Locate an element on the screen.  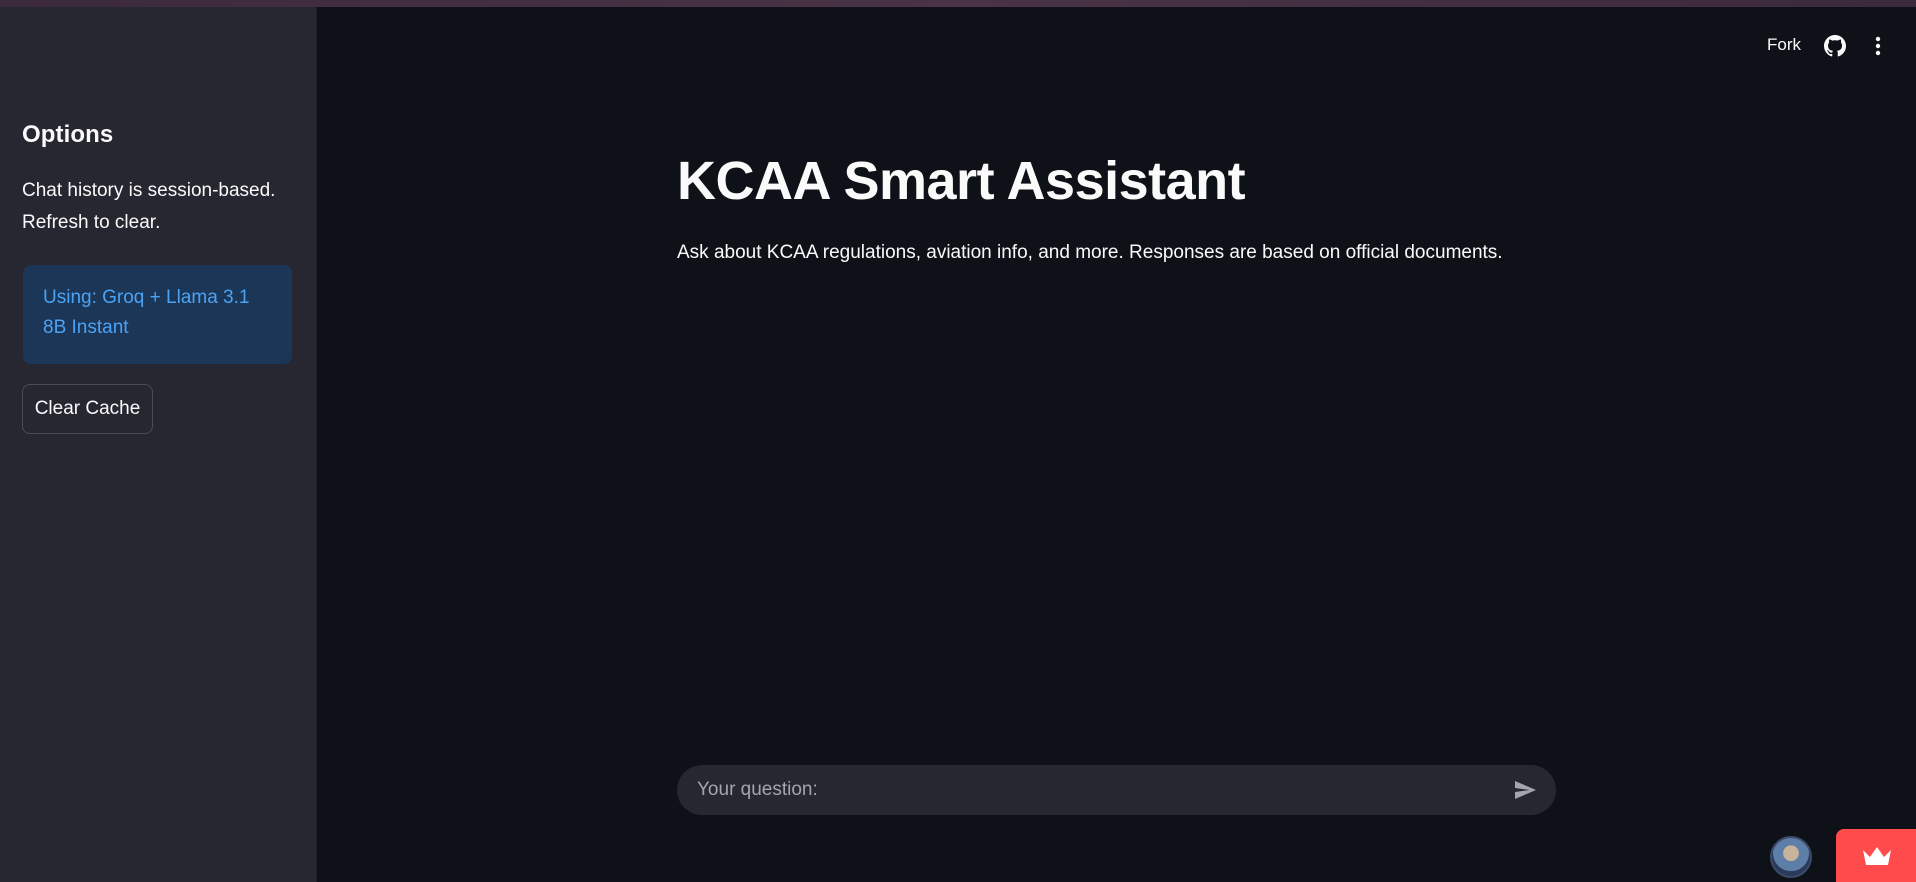
chat-input-container is located at coordinates (1116, 790).